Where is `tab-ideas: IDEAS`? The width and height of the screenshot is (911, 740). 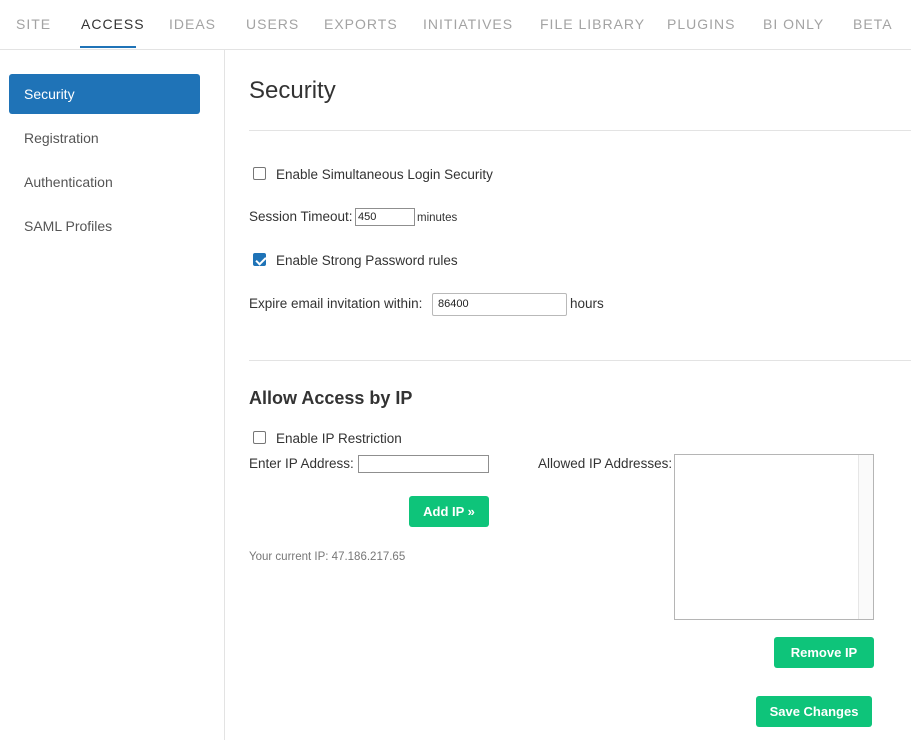 tab-ideas: IDEAS is located at coordinates (192, 24).